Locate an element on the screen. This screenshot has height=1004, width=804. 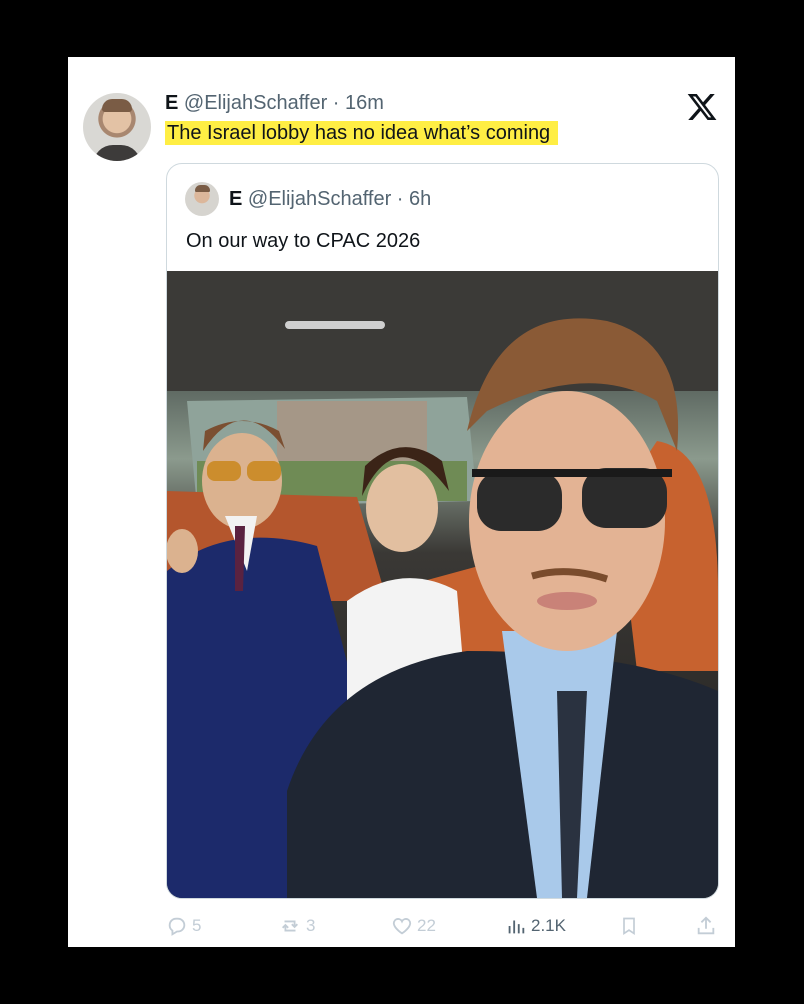
tweet-actions-bar: 5 3 22 2.1K is located at coordinates (401, 926).